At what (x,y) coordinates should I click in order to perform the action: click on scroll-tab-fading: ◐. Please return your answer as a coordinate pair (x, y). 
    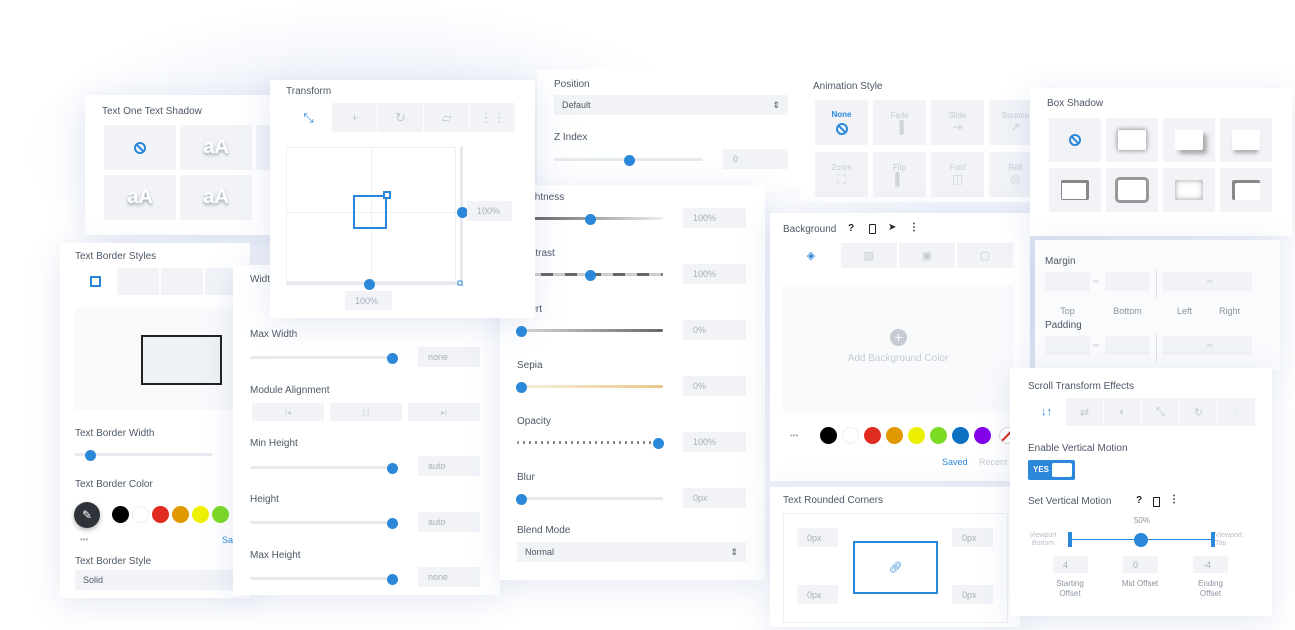
    Looking at the image, I should click on (1122, 412).